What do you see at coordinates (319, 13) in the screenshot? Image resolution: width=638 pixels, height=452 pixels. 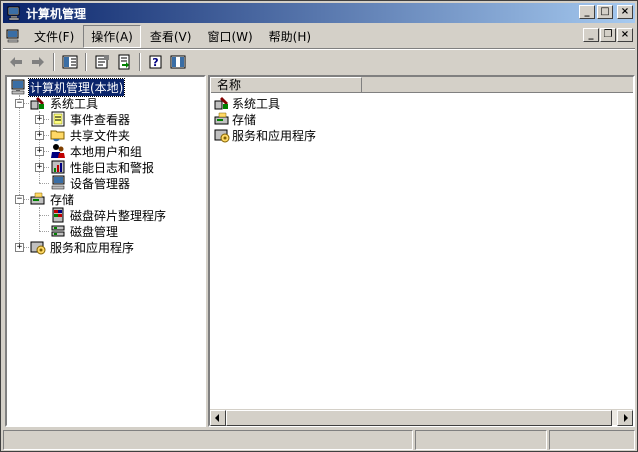 I see `title-bar: 计算机管理 _ □ ×` at bounding box center [319, 13].